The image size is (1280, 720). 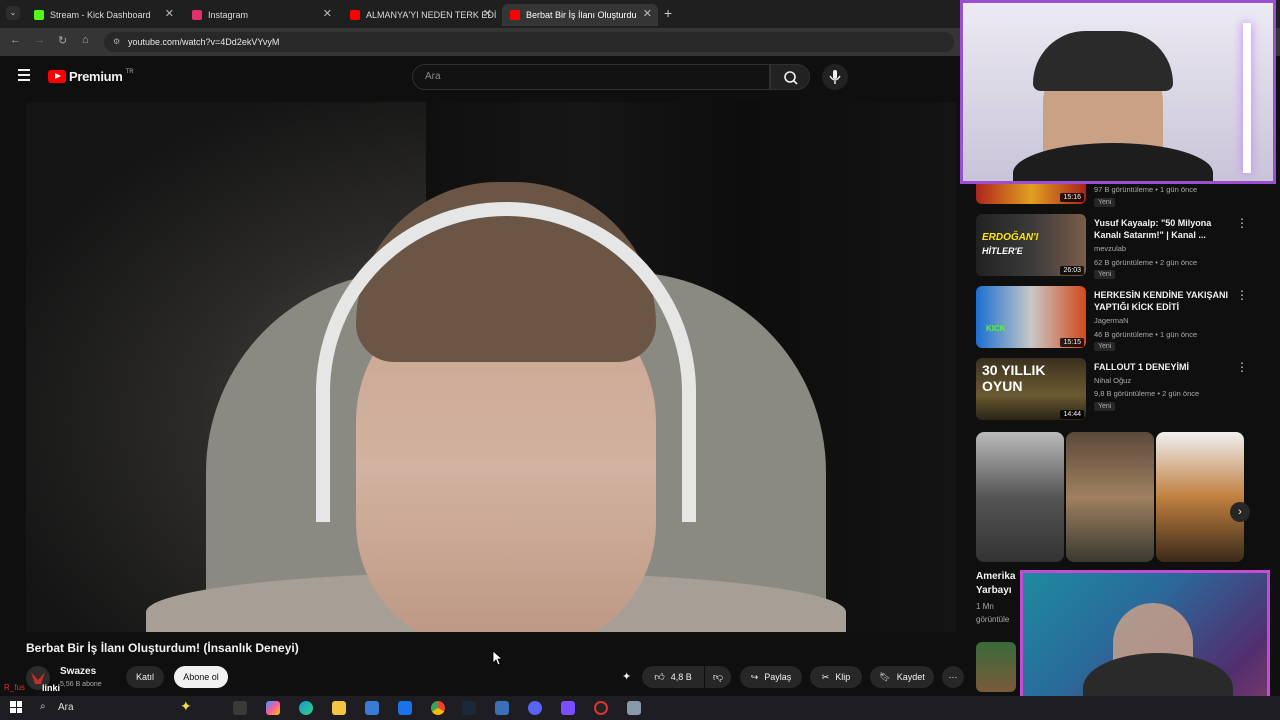 I want to click on url-text: youtube.com/watch?v=4Dd2ekVYvyM, so click(x=204, y=42).